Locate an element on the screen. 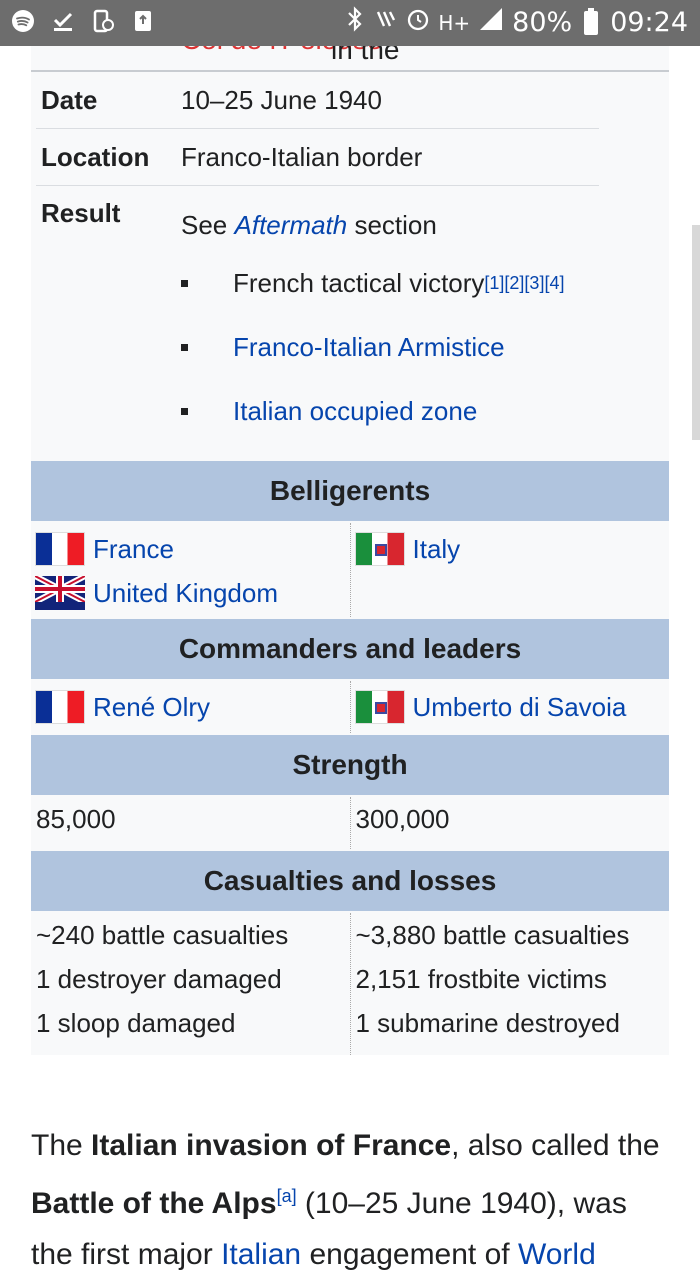 The image size is (700, 1280). casualty-item: 1 destroyer damaged is located at coordinates (159, 978).